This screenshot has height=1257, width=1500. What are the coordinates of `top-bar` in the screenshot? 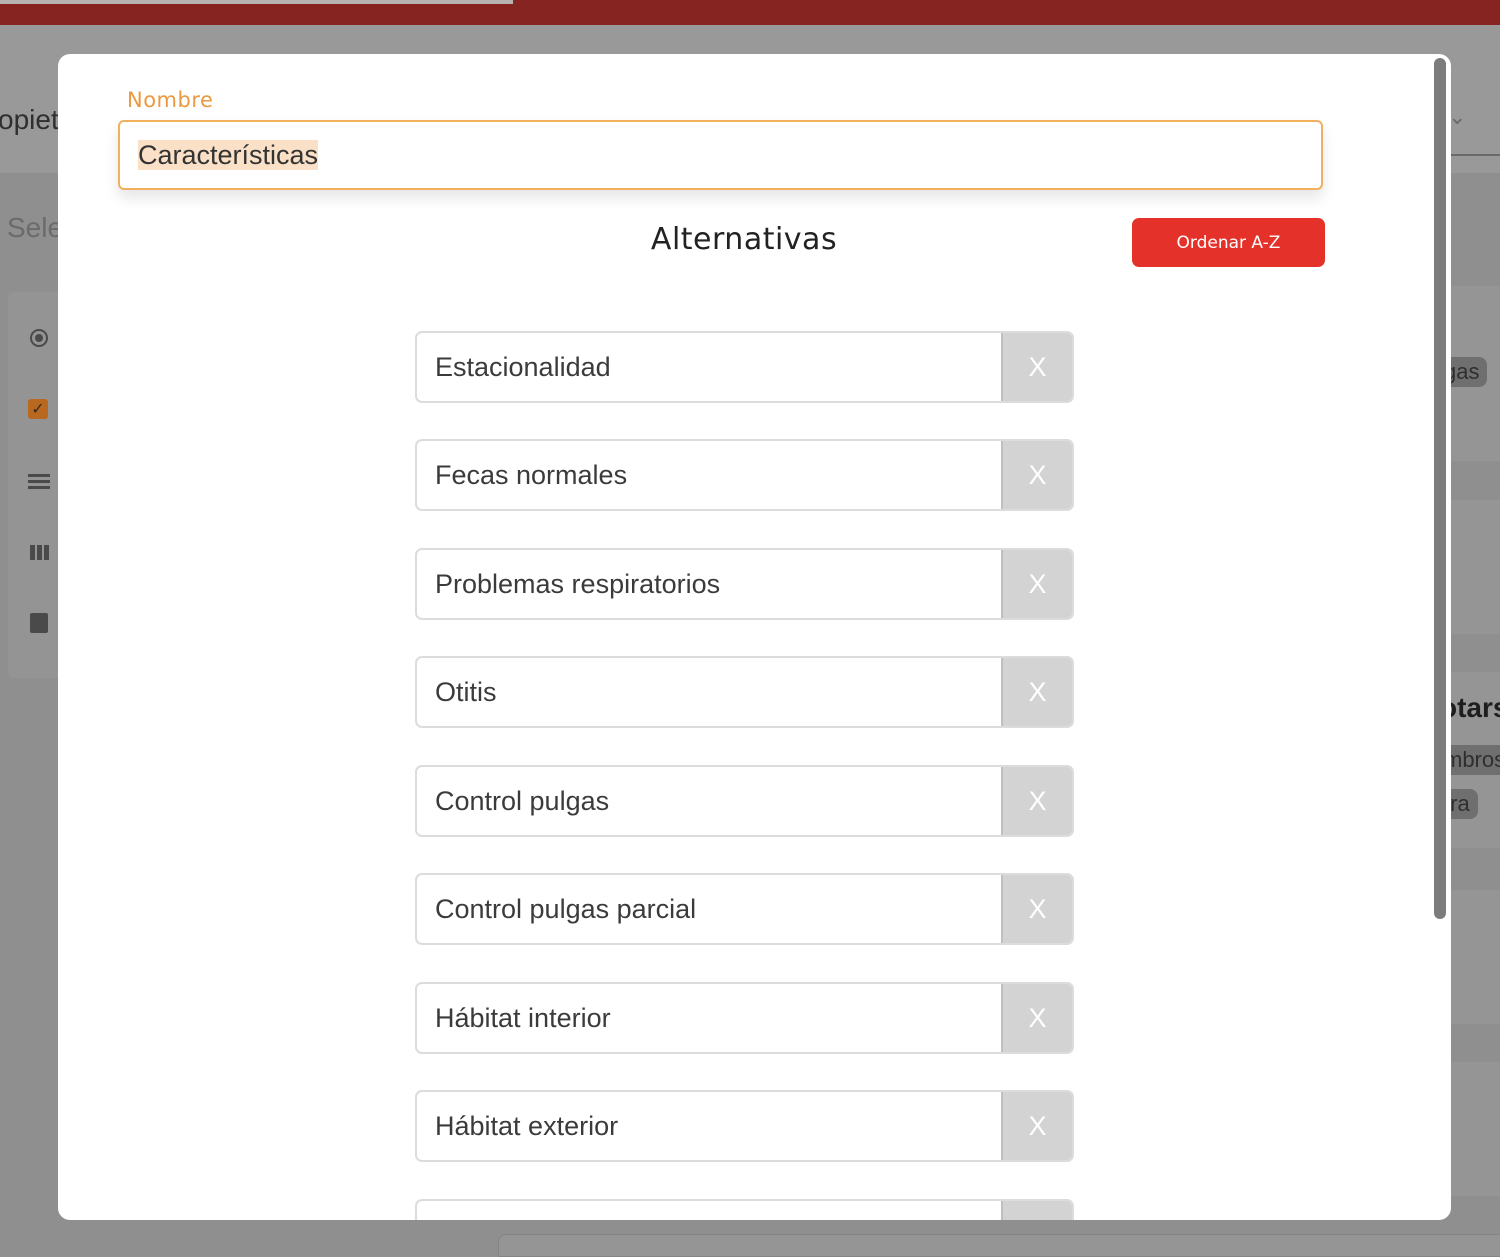 It's located at (750, 12).